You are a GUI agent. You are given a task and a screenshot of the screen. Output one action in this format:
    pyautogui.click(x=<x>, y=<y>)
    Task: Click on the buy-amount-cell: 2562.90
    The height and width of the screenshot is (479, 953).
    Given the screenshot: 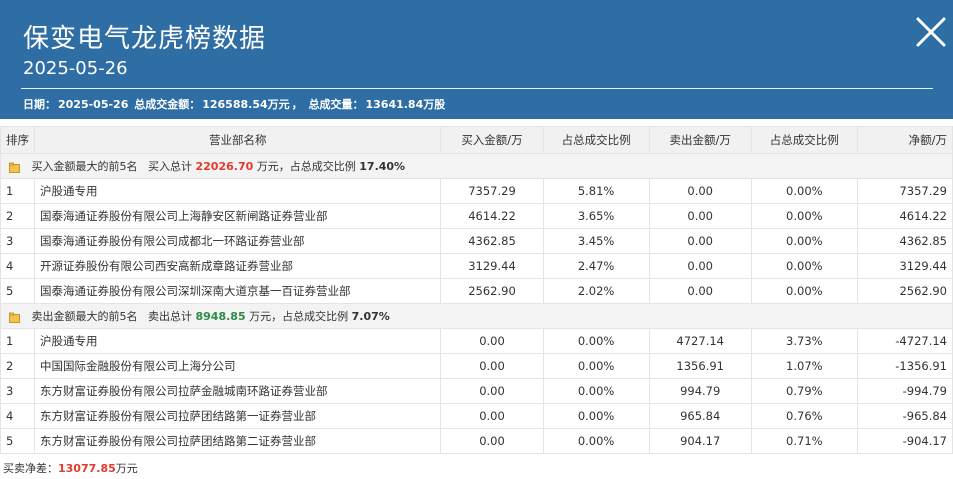 What is the action you would take?
    pyautogui.click(x=492, y=291)
    